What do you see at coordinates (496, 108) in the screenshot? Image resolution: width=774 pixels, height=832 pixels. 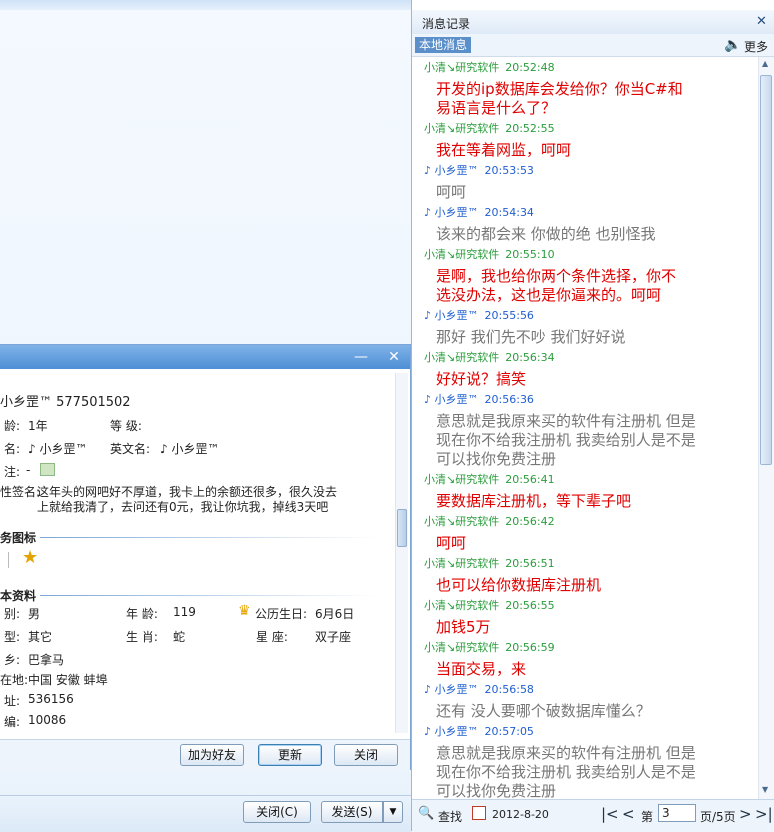 I see `message-text-line: 易语言是什么了？` at bounding box center [496, 108].